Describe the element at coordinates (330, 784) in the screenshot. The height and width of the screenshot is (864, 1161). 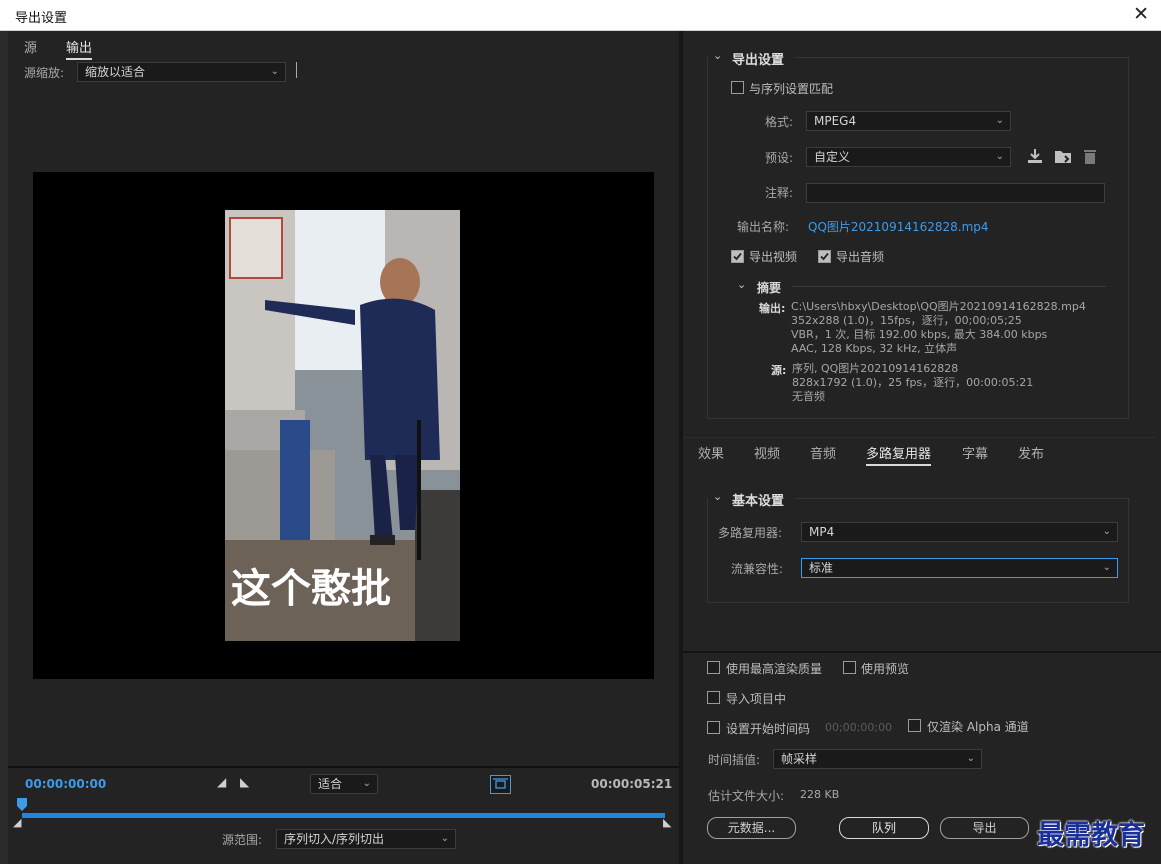
I see `fit-value: 适合` at that location.